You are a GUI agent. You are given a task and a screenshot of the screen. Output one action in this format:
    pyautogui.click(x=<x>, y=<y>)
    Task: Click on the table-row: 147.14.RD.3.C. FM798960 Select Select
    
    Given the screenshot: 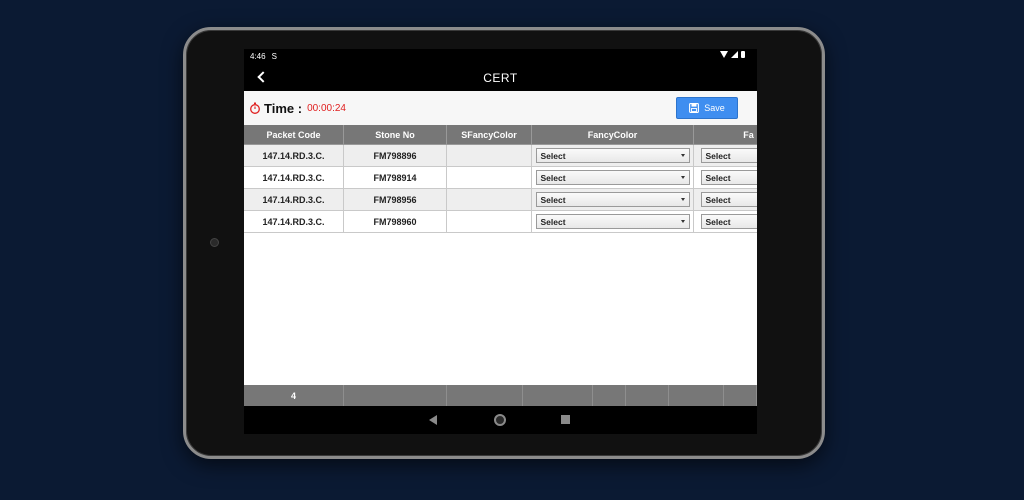 What is the action you would take?
    pyautogui.click(x=500, y=222)
    